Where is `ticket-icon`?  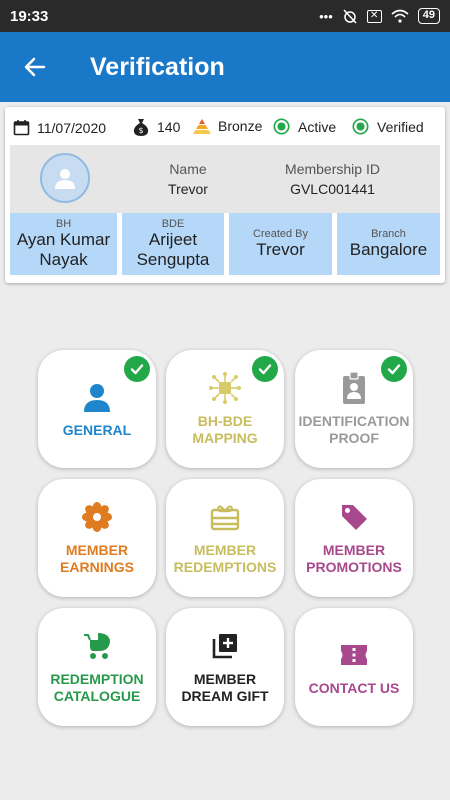
ticket-icon is located at coordinates (354, 654).